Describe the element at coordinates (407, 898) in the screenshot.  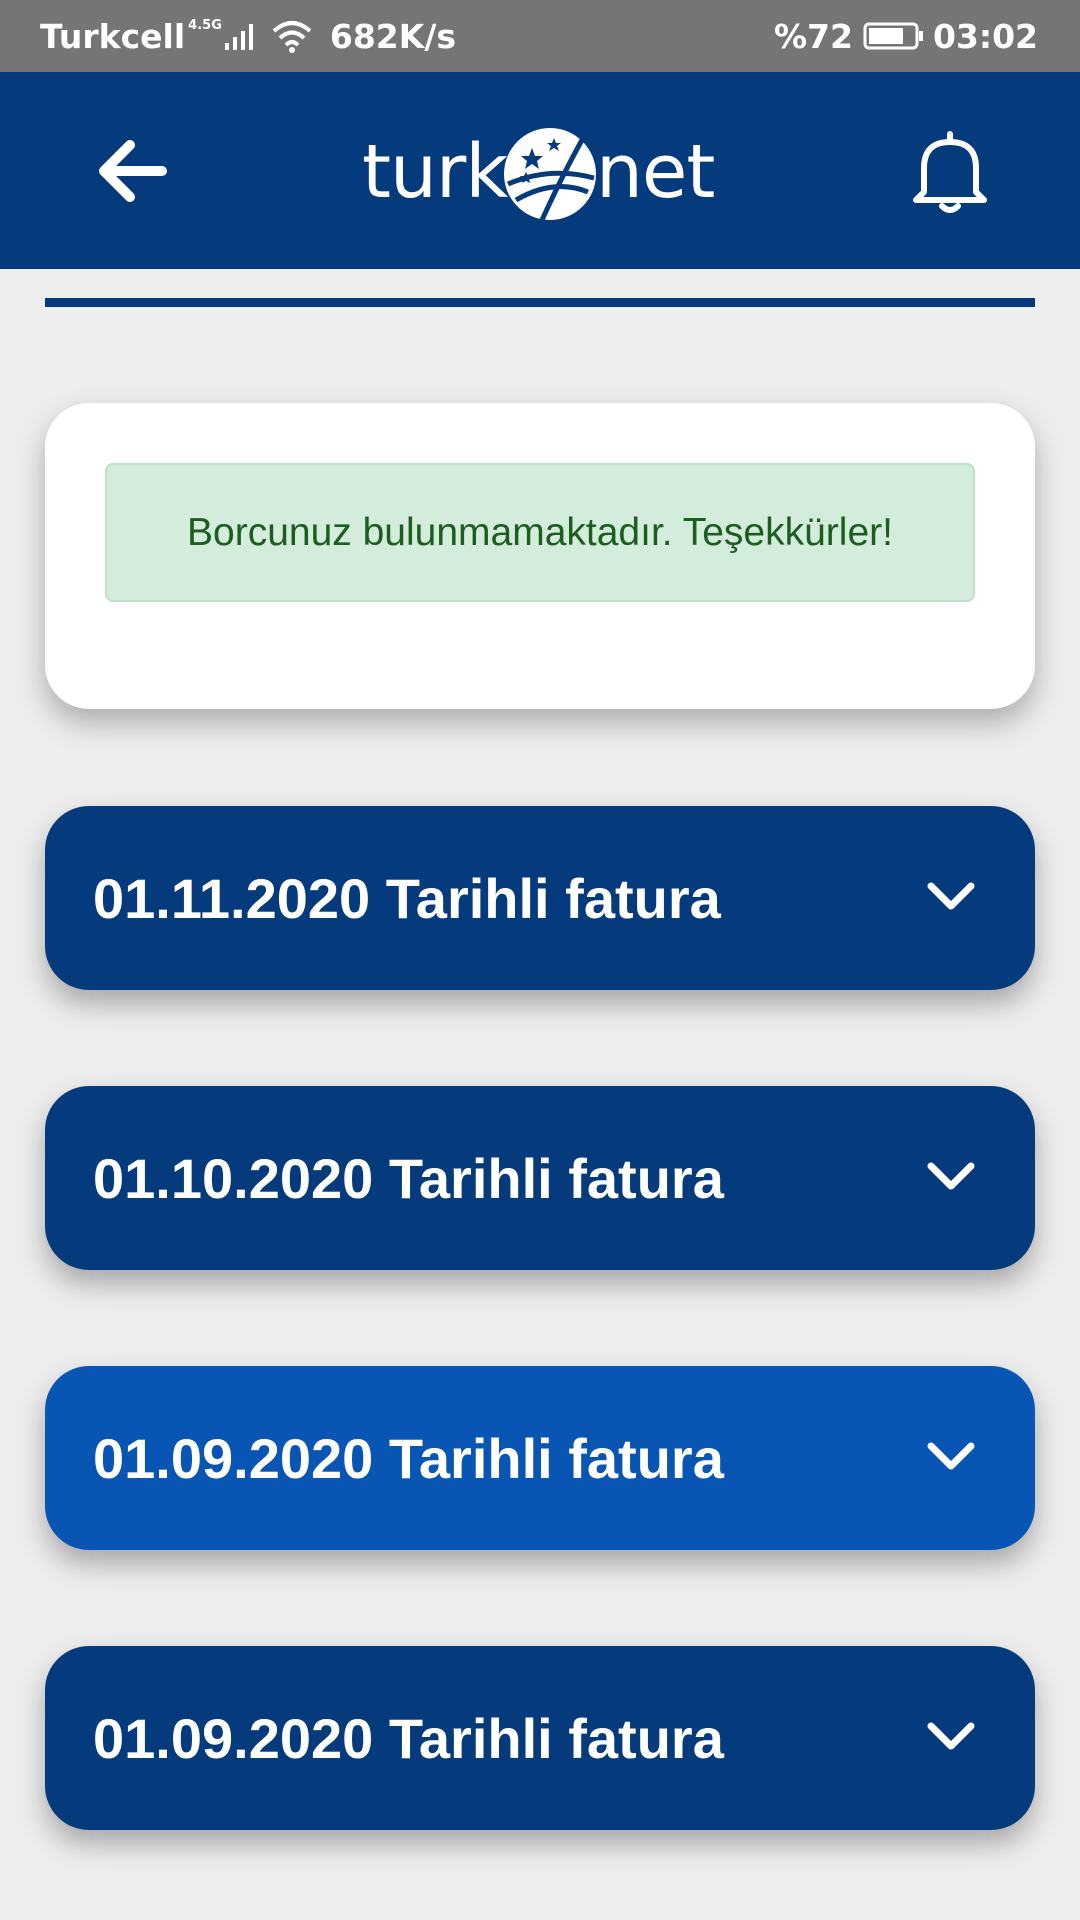
I see `invoice-label: 01.11.2020 Tarihli fatura` at that location.